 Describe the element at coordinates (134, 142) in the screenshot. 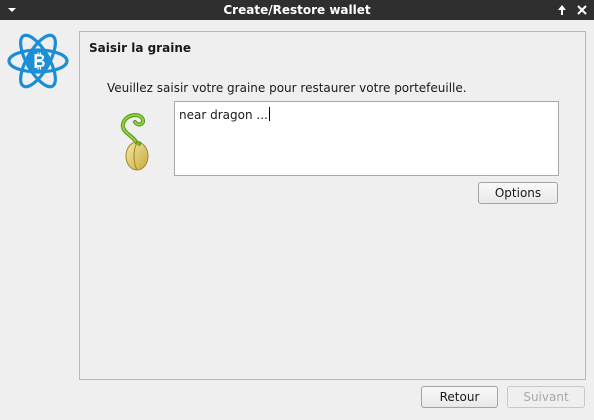

I see `seed-sprout-icon` at that location.